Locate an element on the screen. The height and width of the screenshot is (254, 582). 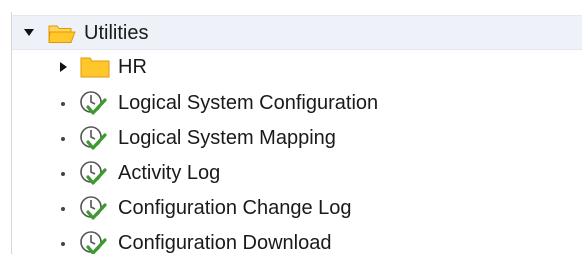
tree-node-label: Configuration Change Log is located at coordinates (235, 208).